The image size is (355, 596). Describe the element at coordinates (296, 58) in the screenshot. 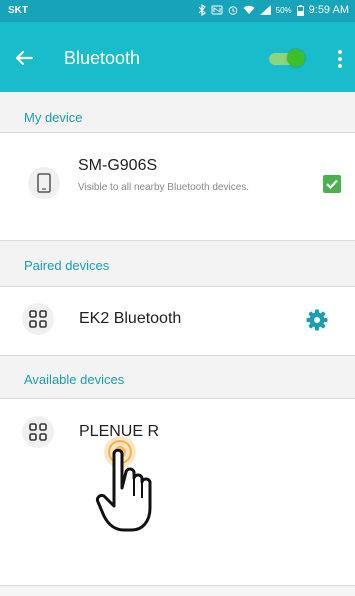

I see `toggle-thumb` at that location.